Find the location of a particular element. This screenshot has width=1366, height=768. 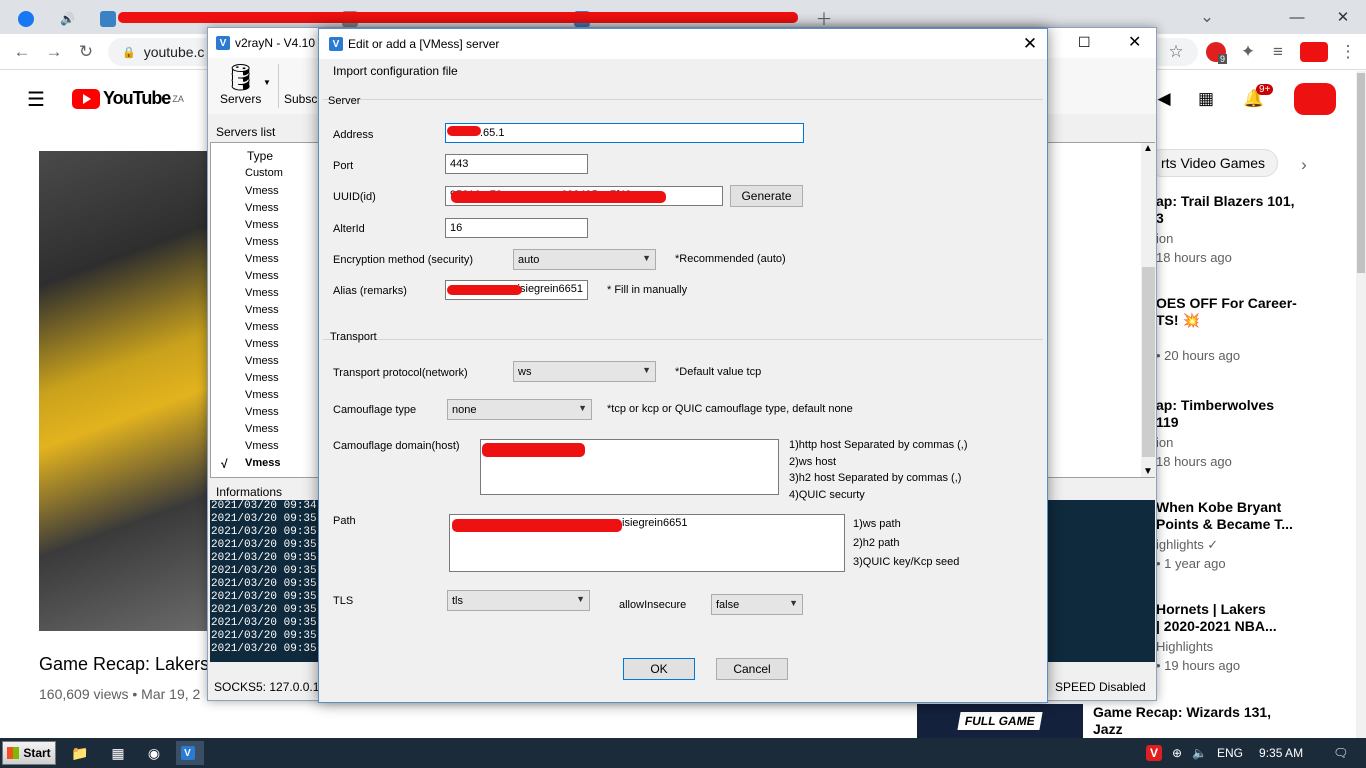

language-indicator: ENG is located at coordinates (1230, 753).